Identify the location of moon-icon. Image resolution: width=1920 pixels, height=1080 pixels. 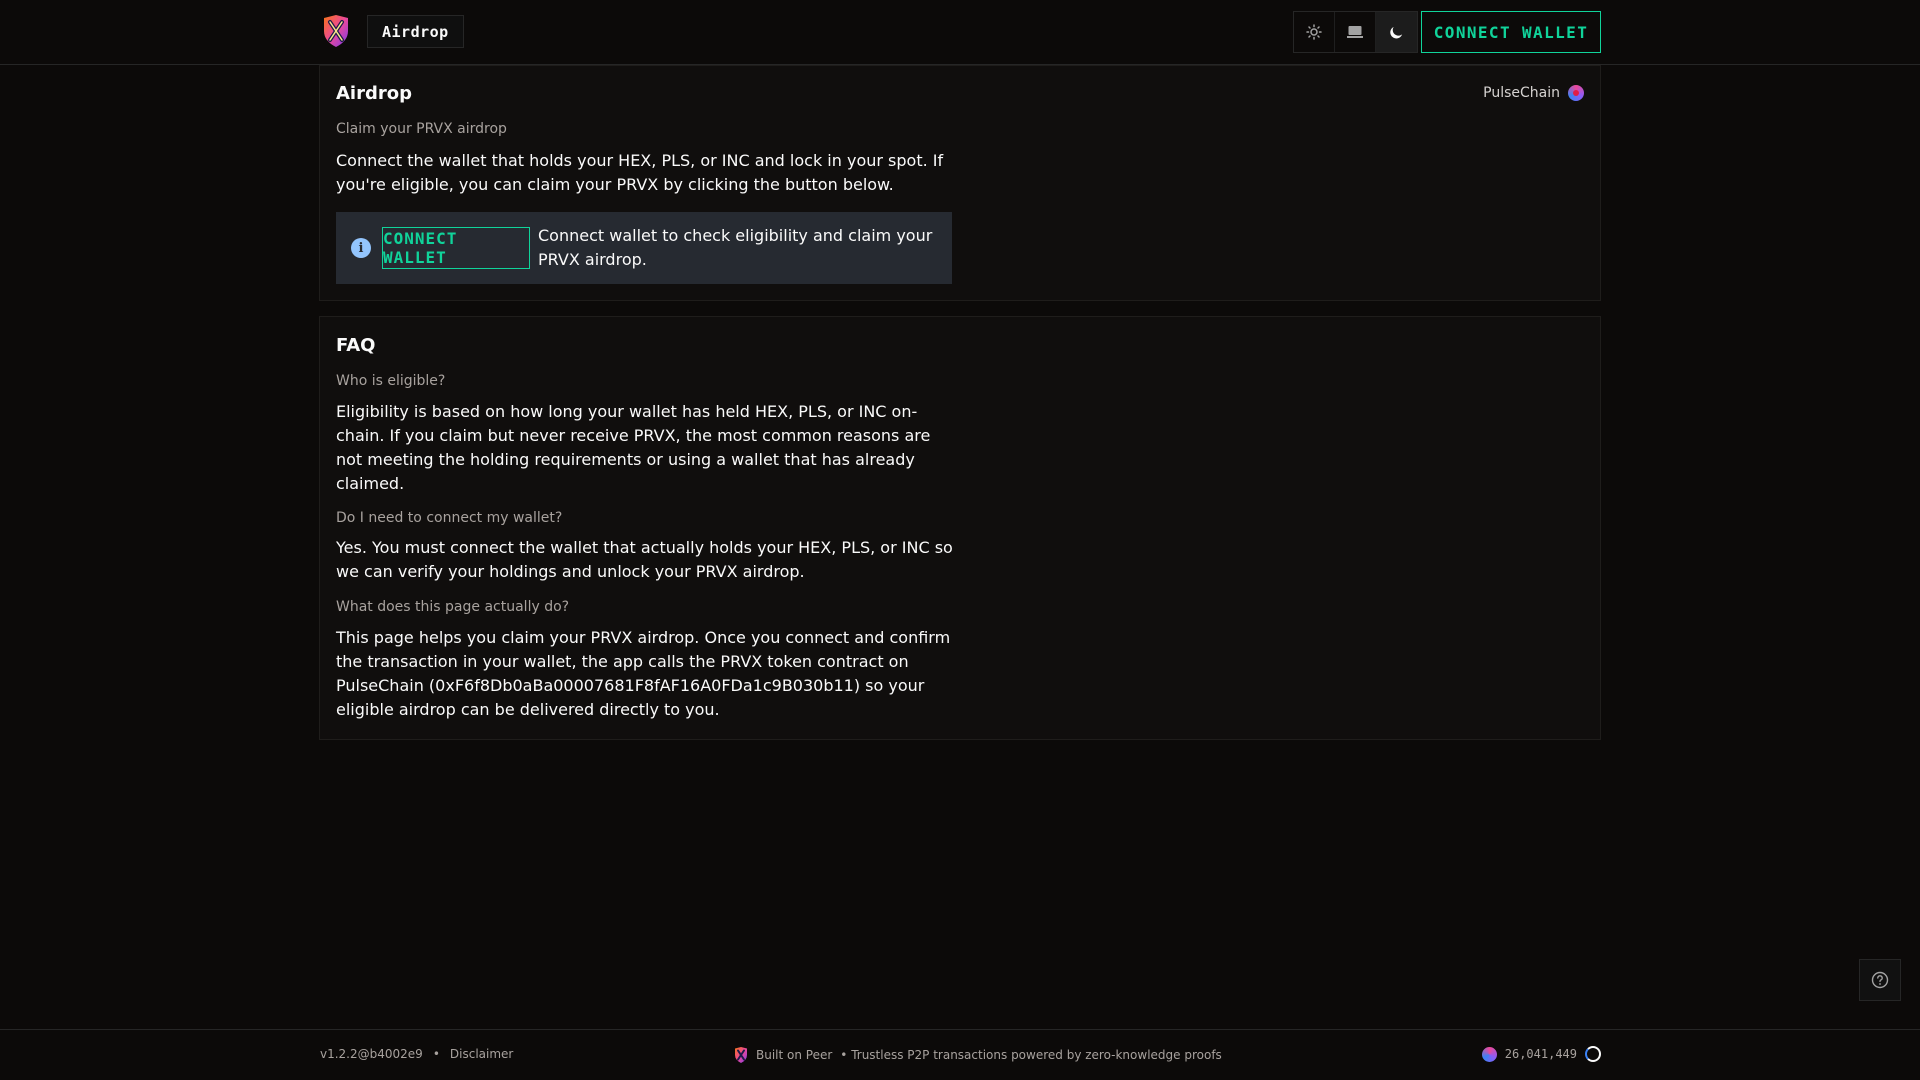
(1396, 32).